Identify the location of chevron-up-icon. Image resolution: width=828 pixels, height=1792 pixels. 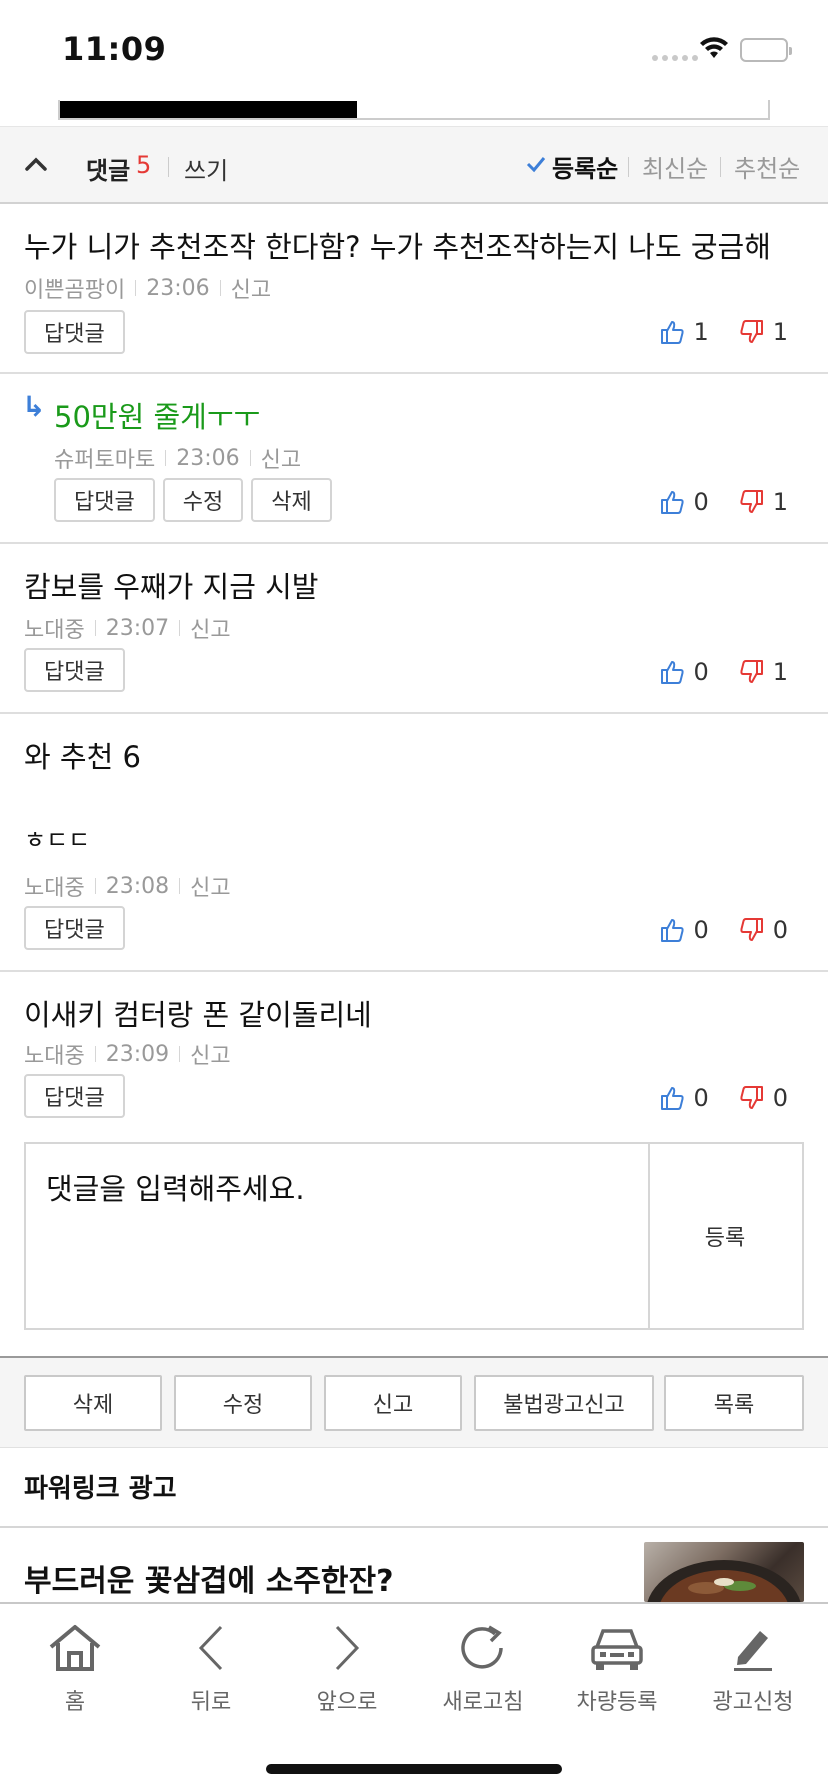
(36, 166).